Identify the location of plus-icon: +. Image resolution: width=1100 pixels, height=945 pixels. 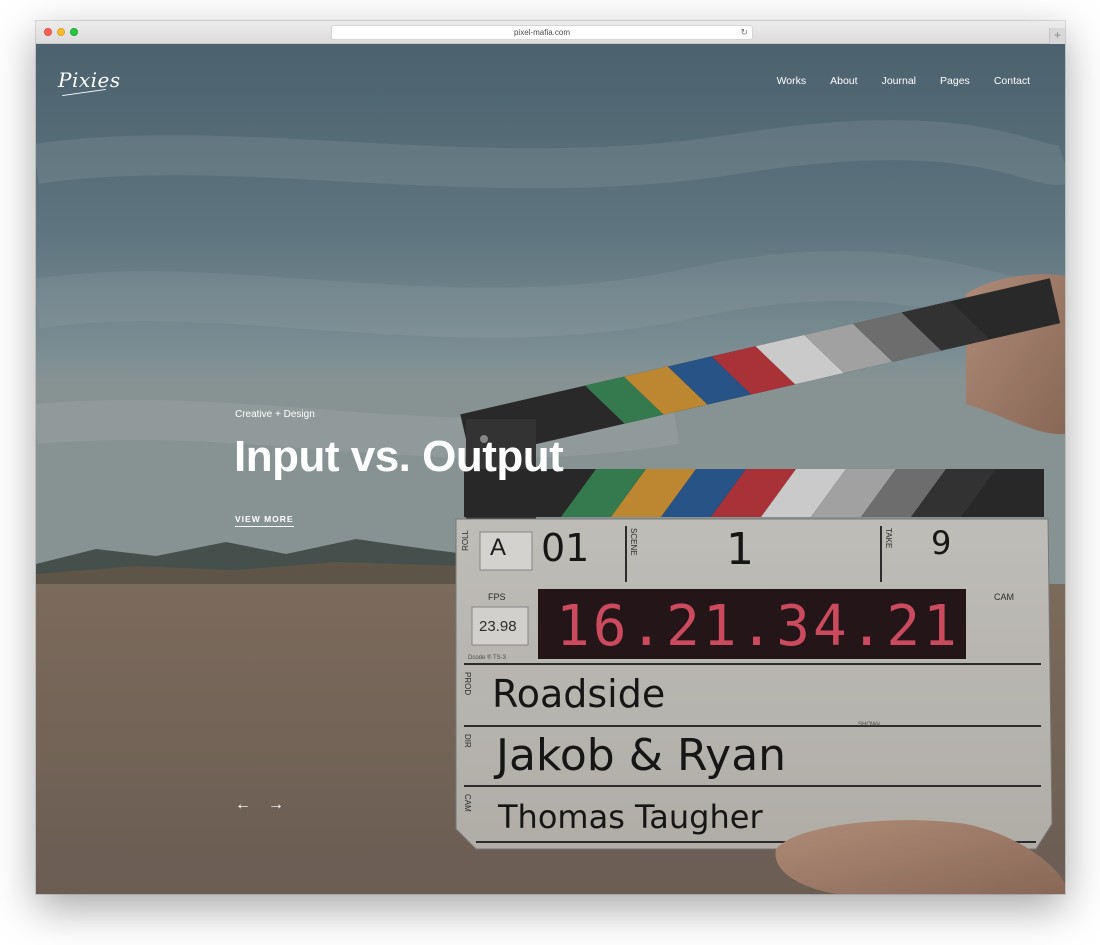
(1057, 36).